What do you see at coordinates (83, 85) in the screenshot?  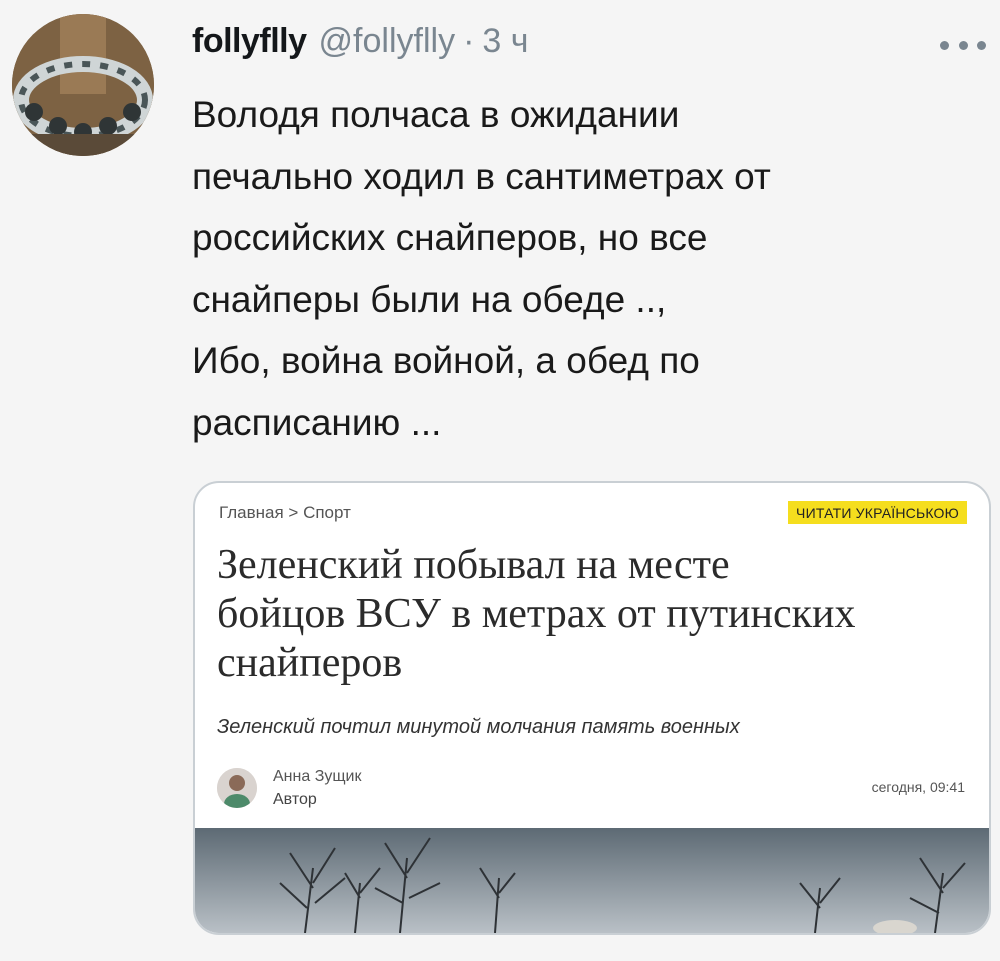 I see `profile-avatar` at bounding box center [83, 85].